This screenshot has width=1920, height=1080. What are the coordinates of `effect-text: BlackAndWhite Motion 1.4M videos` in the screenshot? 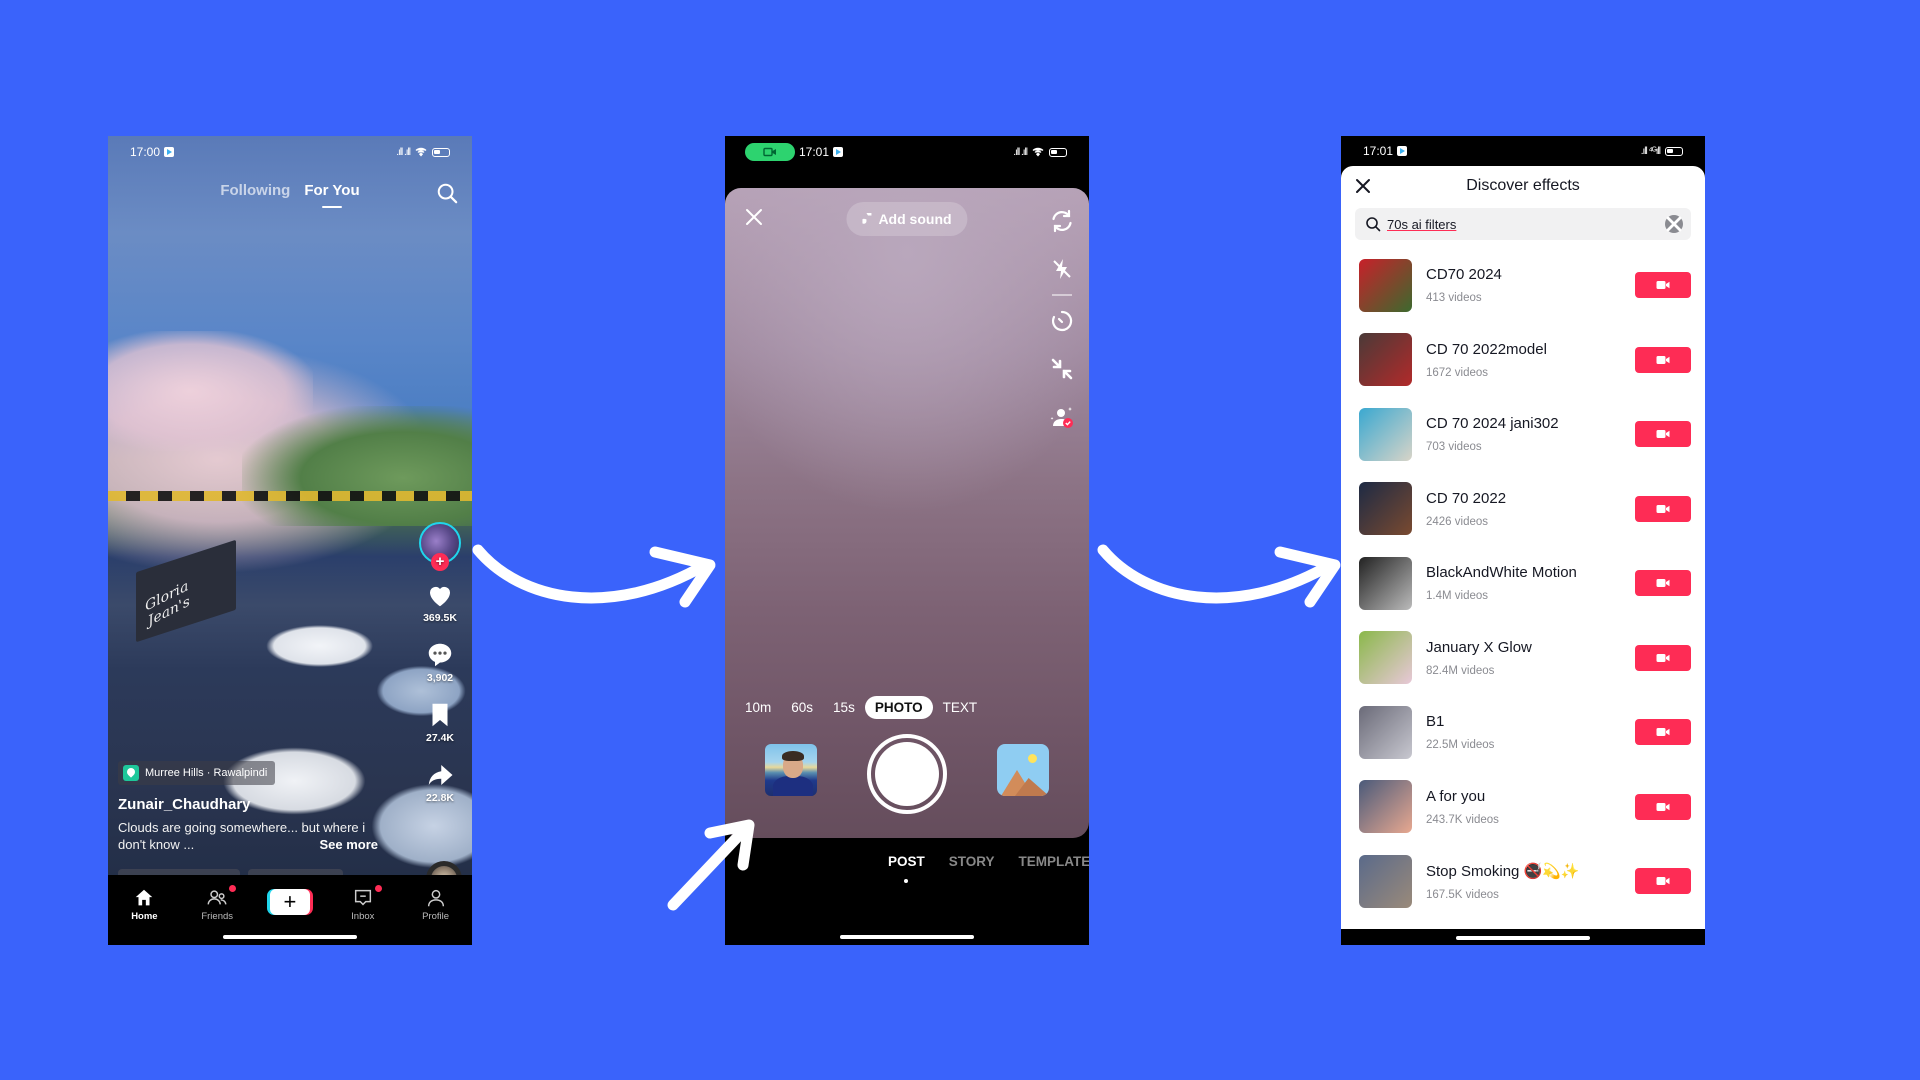 It's located at (1530, 583).